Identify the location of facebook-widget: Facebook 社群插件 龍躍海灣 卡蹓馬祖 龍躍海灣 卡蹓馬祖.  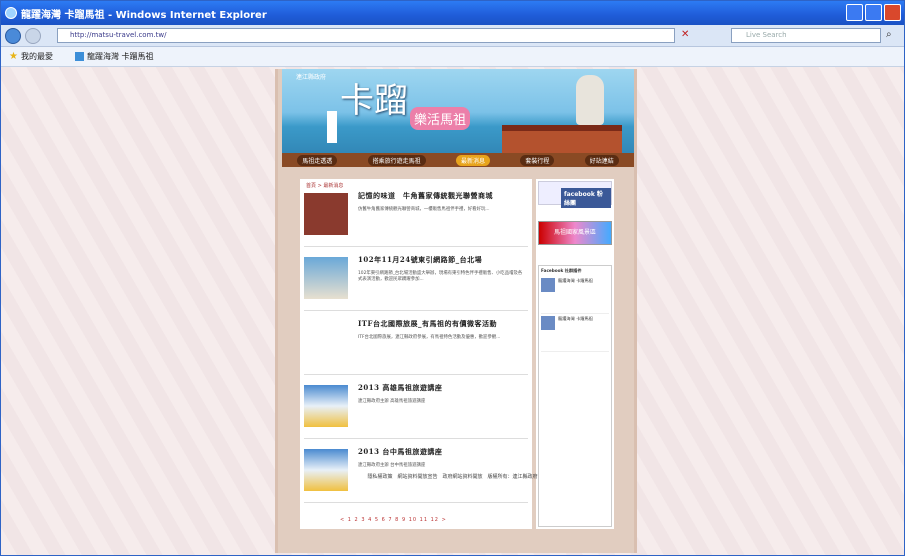
(575, 396).